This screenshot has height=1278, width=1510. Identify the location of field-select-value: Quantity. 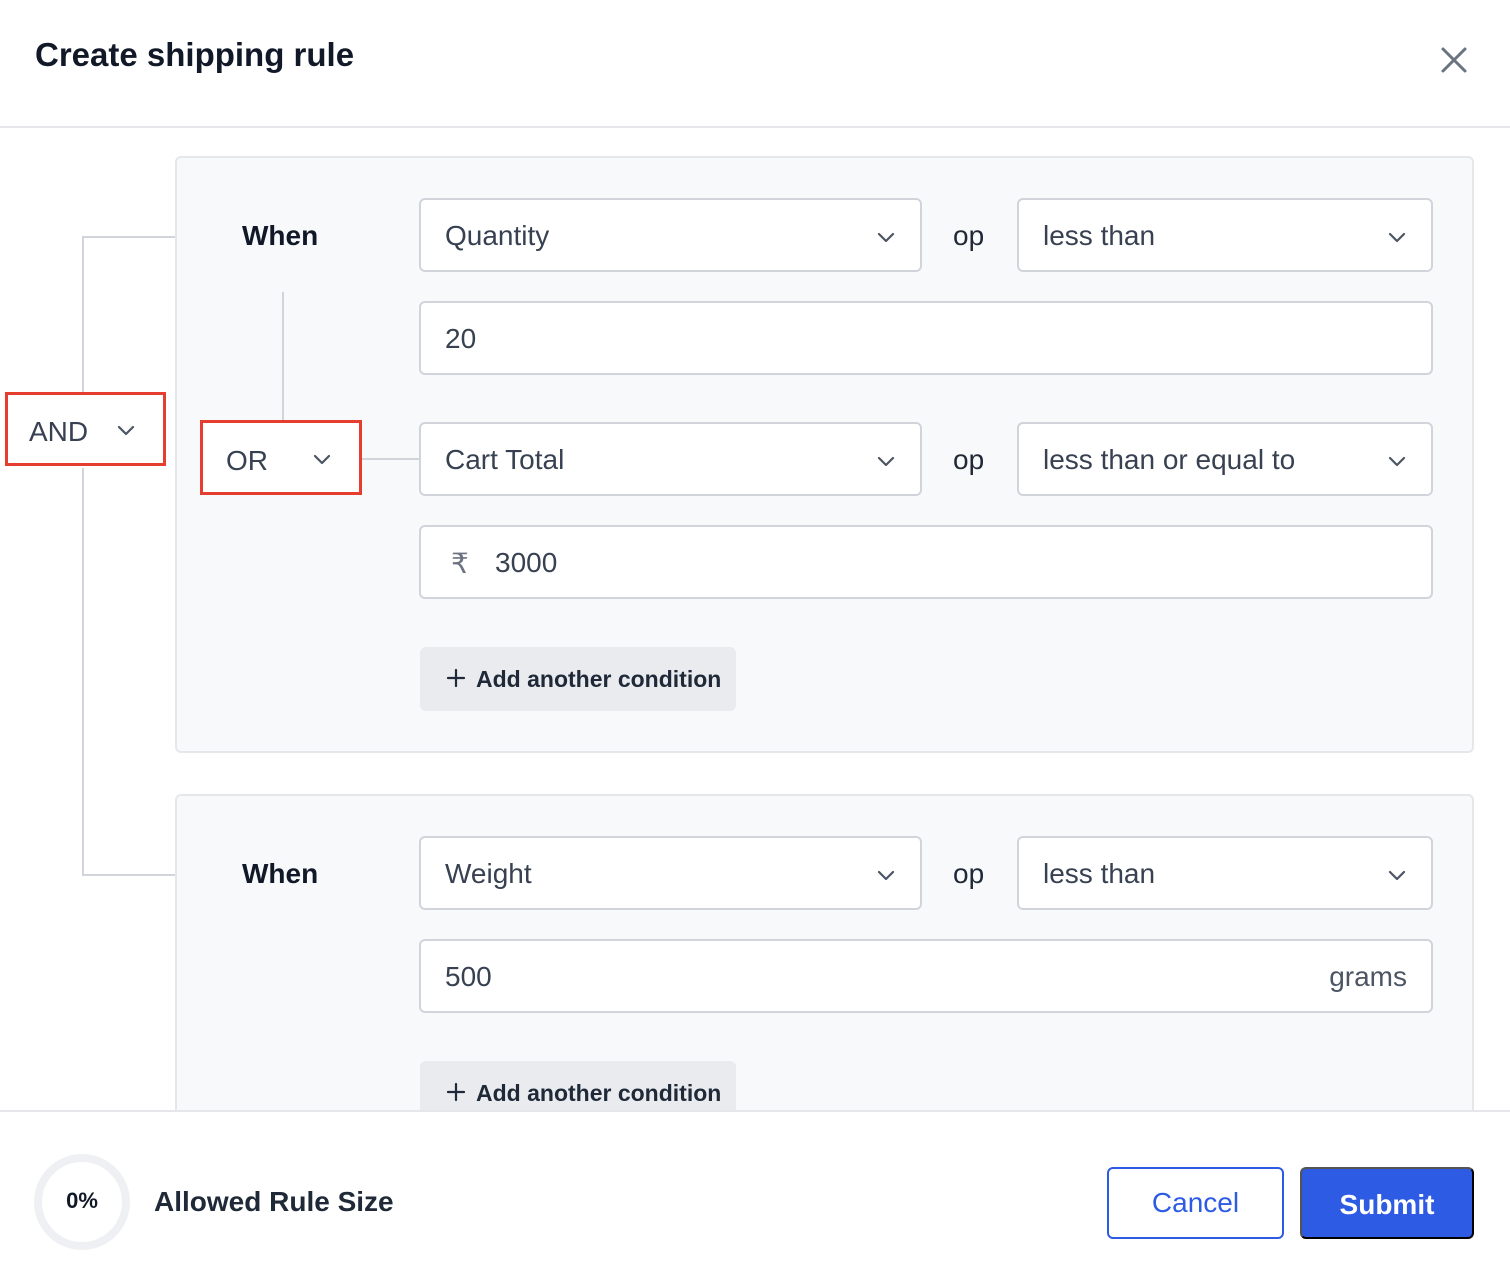
(497, 235).